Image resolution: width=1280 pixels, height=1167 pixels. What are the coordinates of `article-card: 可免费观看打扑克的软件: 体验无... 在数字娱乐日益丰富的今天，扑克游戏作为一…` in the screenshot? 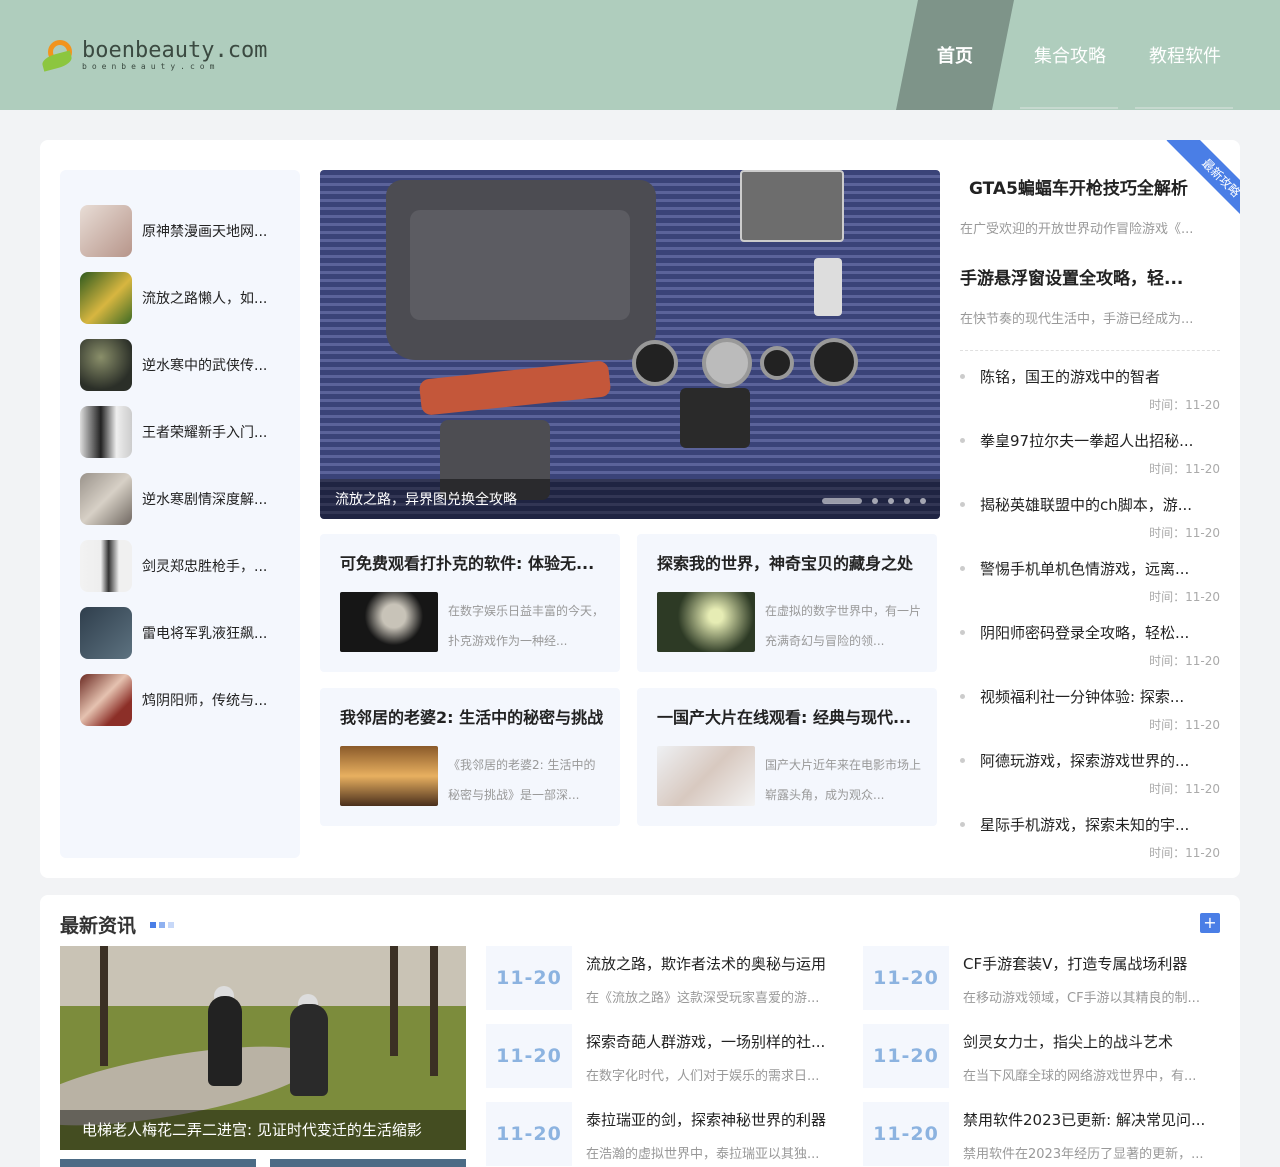 It's located at (470, 603).